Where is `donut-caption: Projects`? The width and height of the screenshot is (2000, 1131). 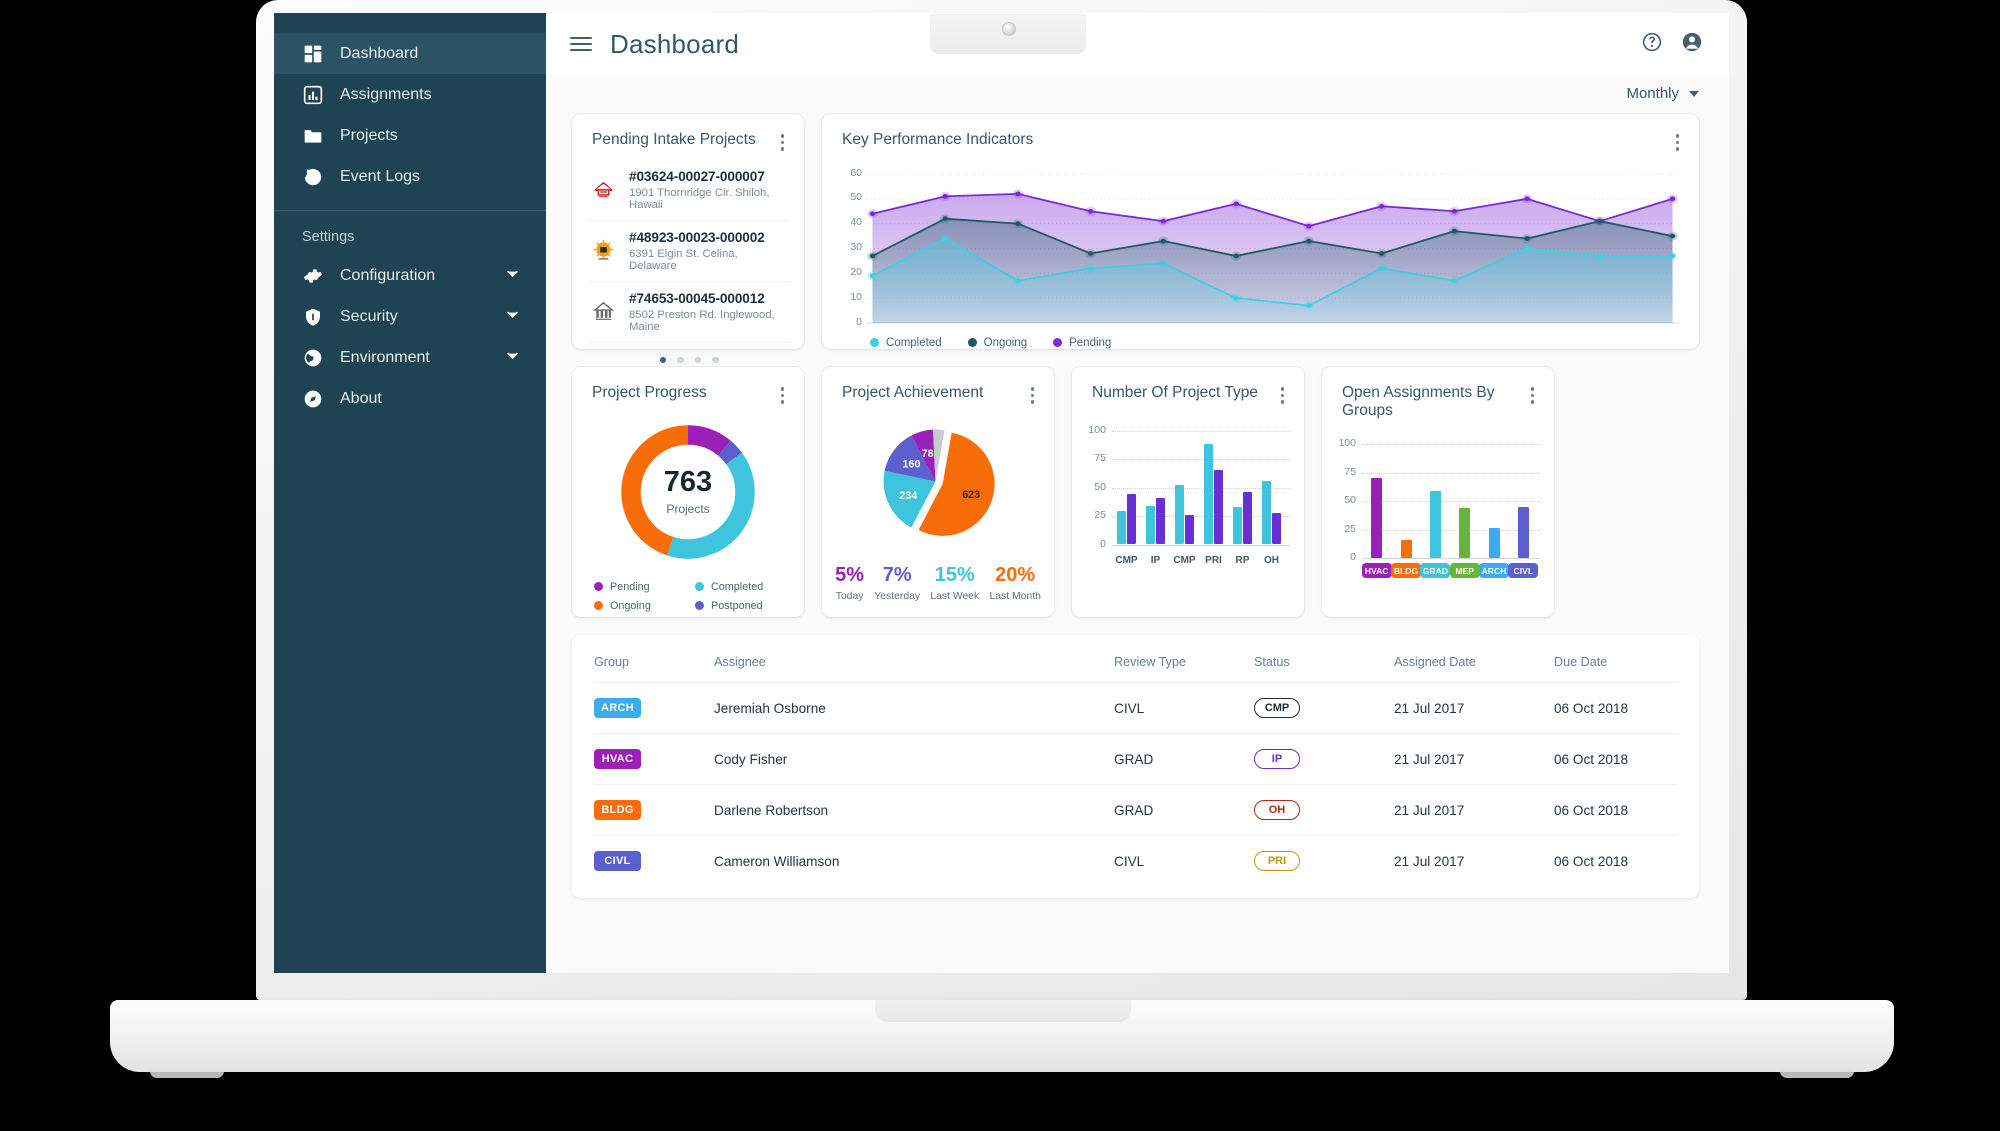
donut-caption: Projects is located at coordinates (688, 508).